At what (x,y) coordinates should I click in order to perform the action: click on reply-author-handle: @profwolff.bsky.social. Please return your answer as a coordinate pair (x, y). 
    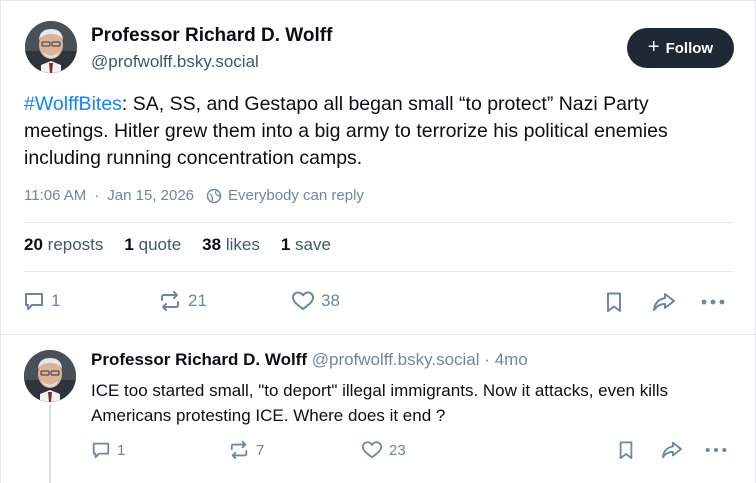
    Looking at the image, I should click on (396, 359).